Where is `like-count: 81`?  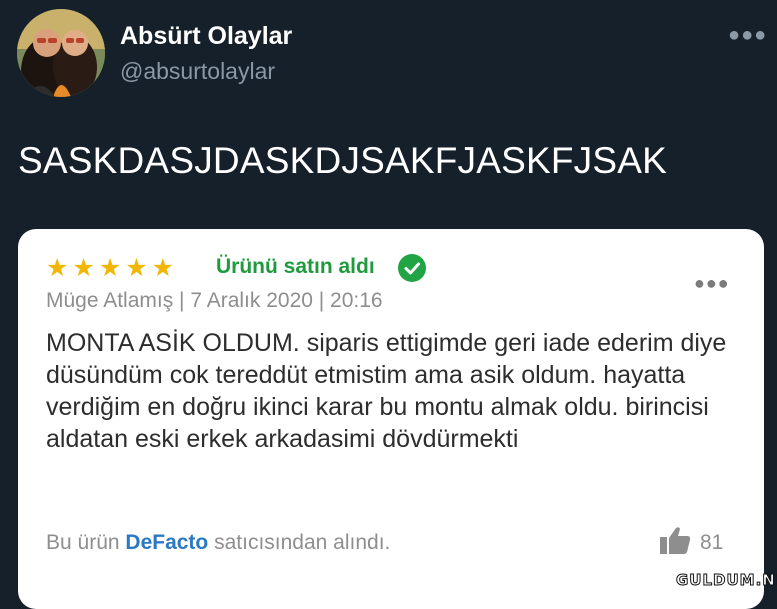 like-count: 81 is located at coordinates (712, 542).